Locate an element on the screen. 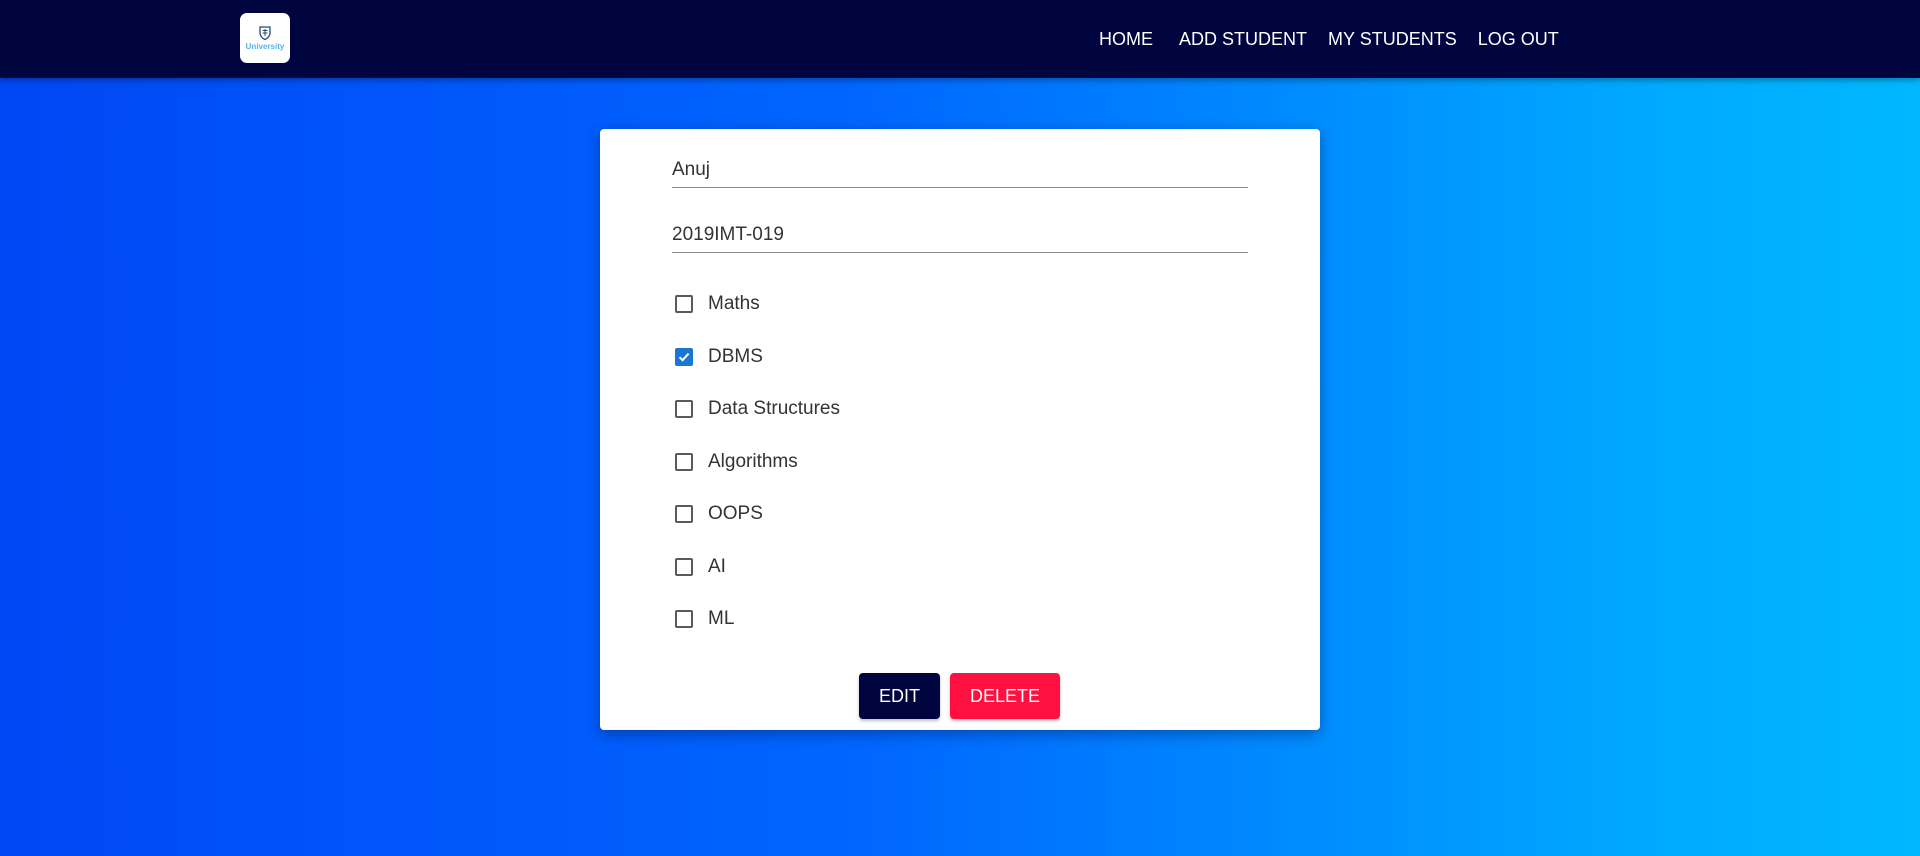 This screenshot has width=1920, height=856. nav-link-log-out: LOG OUT is located at coordinates (1518, 39).